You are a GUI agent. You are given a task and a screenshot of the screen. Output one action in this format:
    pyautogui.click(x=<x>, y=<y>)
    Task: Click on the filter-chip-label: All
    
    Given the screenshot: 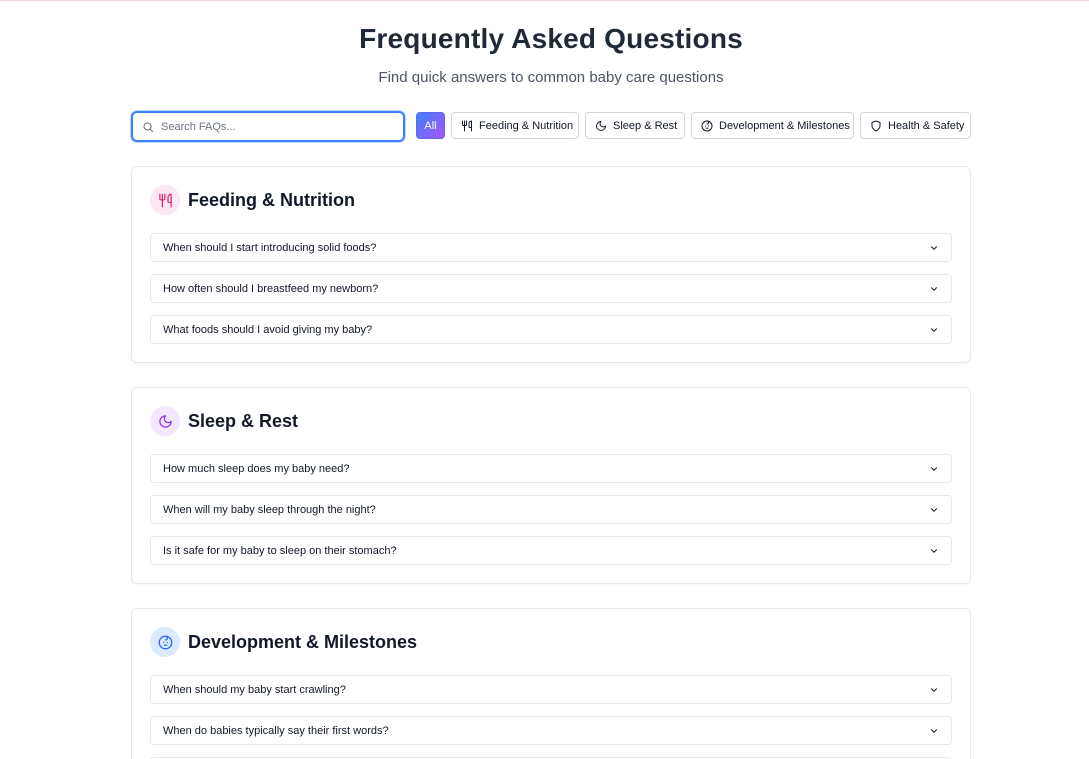 What is the action you would take?
    pyautogui.click(x=430, y=125)
    